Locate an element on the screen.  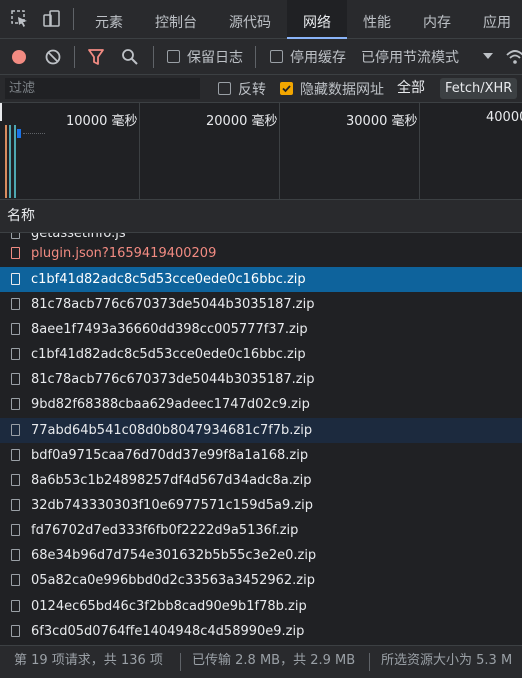
request-row: 0124ec65bd46c3f2bb8cad90e9b1f78b.zip is located at coordinates (261, 606).